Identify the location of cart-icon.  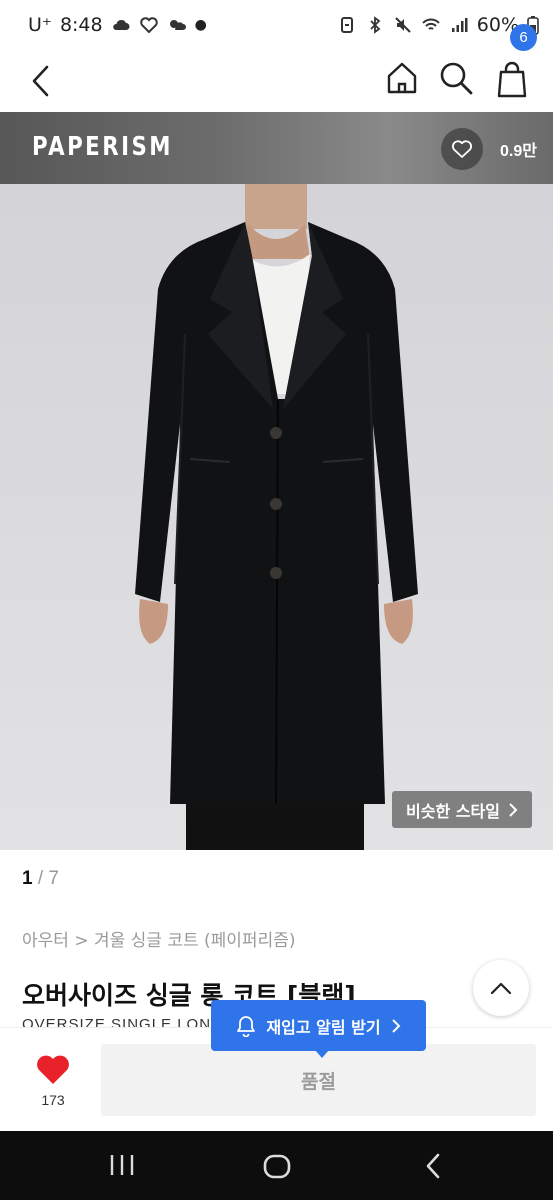
(514, 79).